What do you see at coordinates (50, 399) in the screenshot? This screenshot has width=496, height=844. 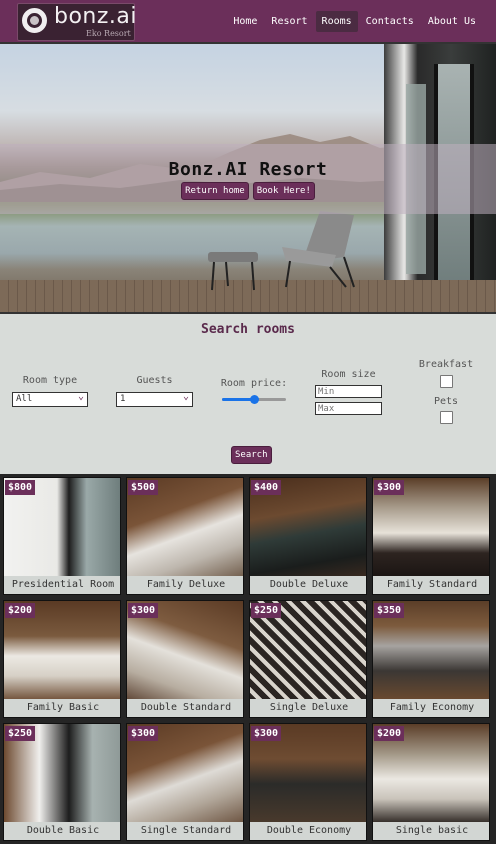 I see `room-type-select: All ⌄` at bounding box center [50, 399].